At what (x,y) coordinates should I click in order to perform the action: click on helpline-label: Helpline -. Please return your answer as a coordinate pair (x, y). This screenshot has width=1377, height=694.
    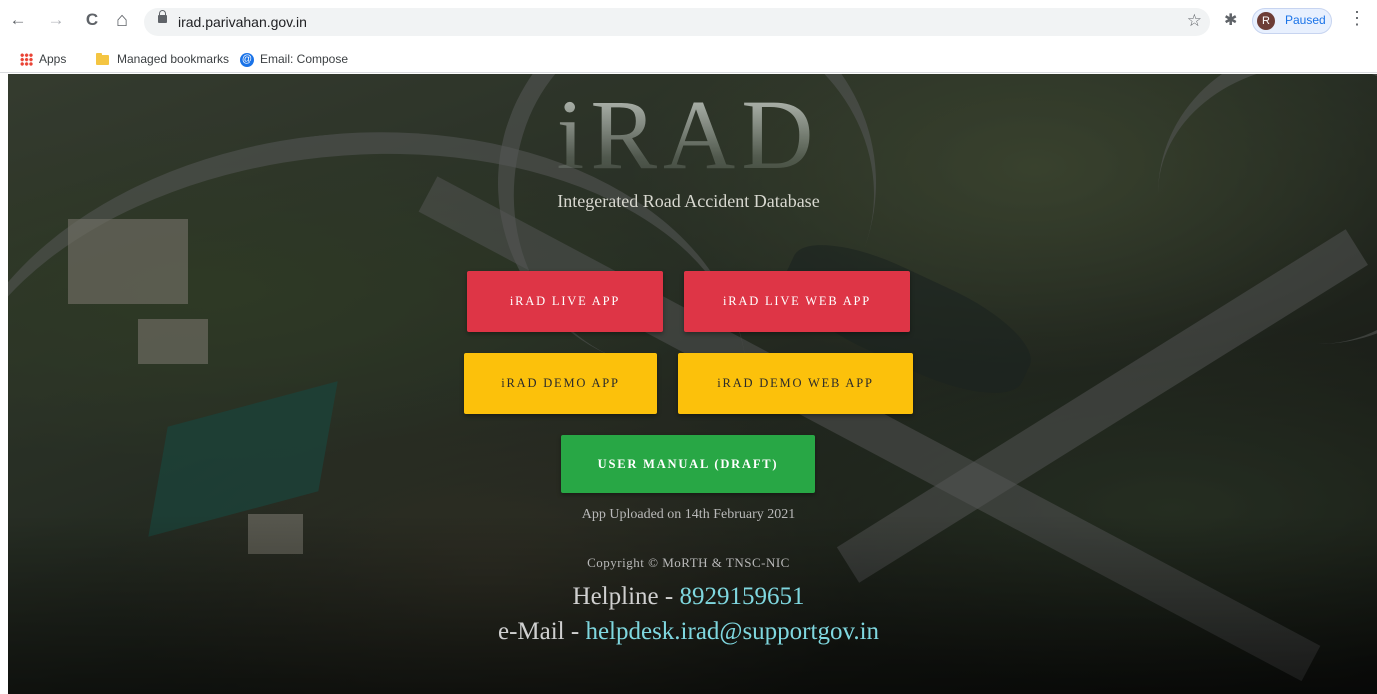
    Looking at the image, I should click on (626, 596).